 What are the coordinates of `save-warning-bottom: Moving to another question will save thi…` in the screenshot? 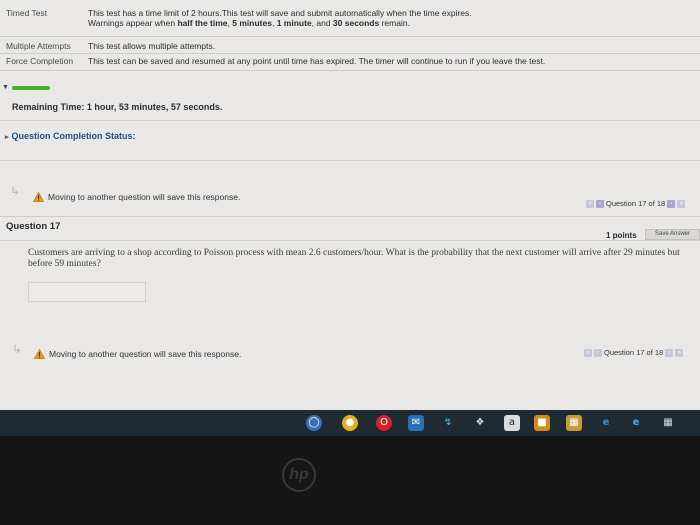 It's located at (137, 354).